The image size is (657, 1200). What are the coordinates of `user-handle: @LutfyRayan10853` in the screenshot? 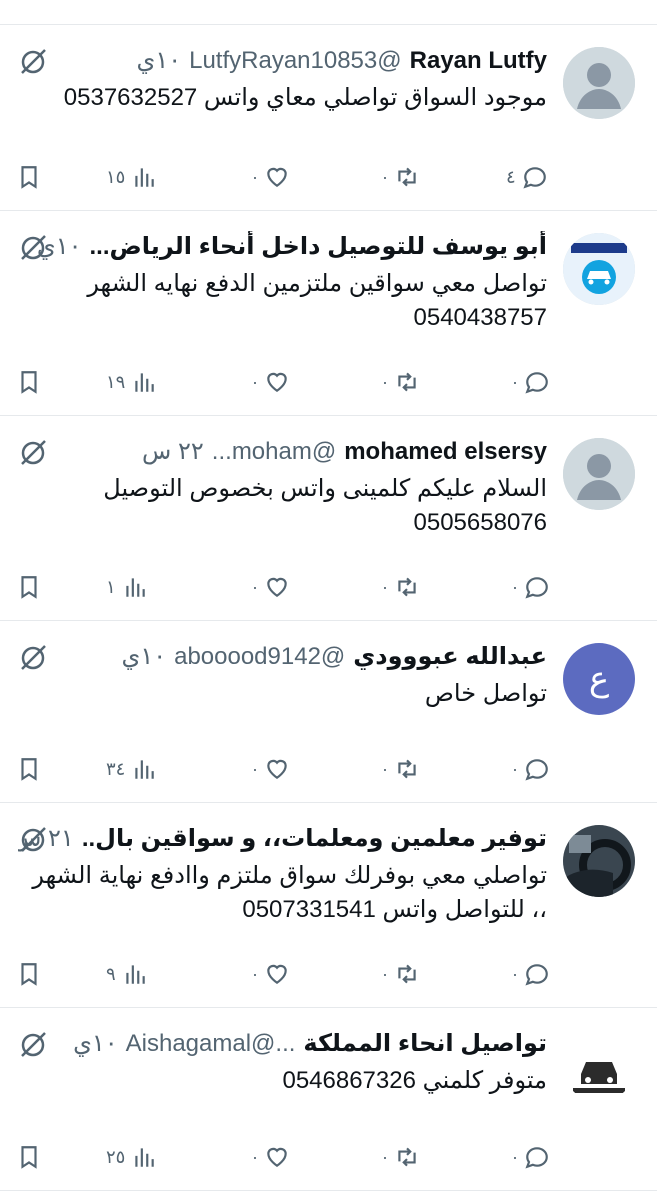 It's located at (295, 61).